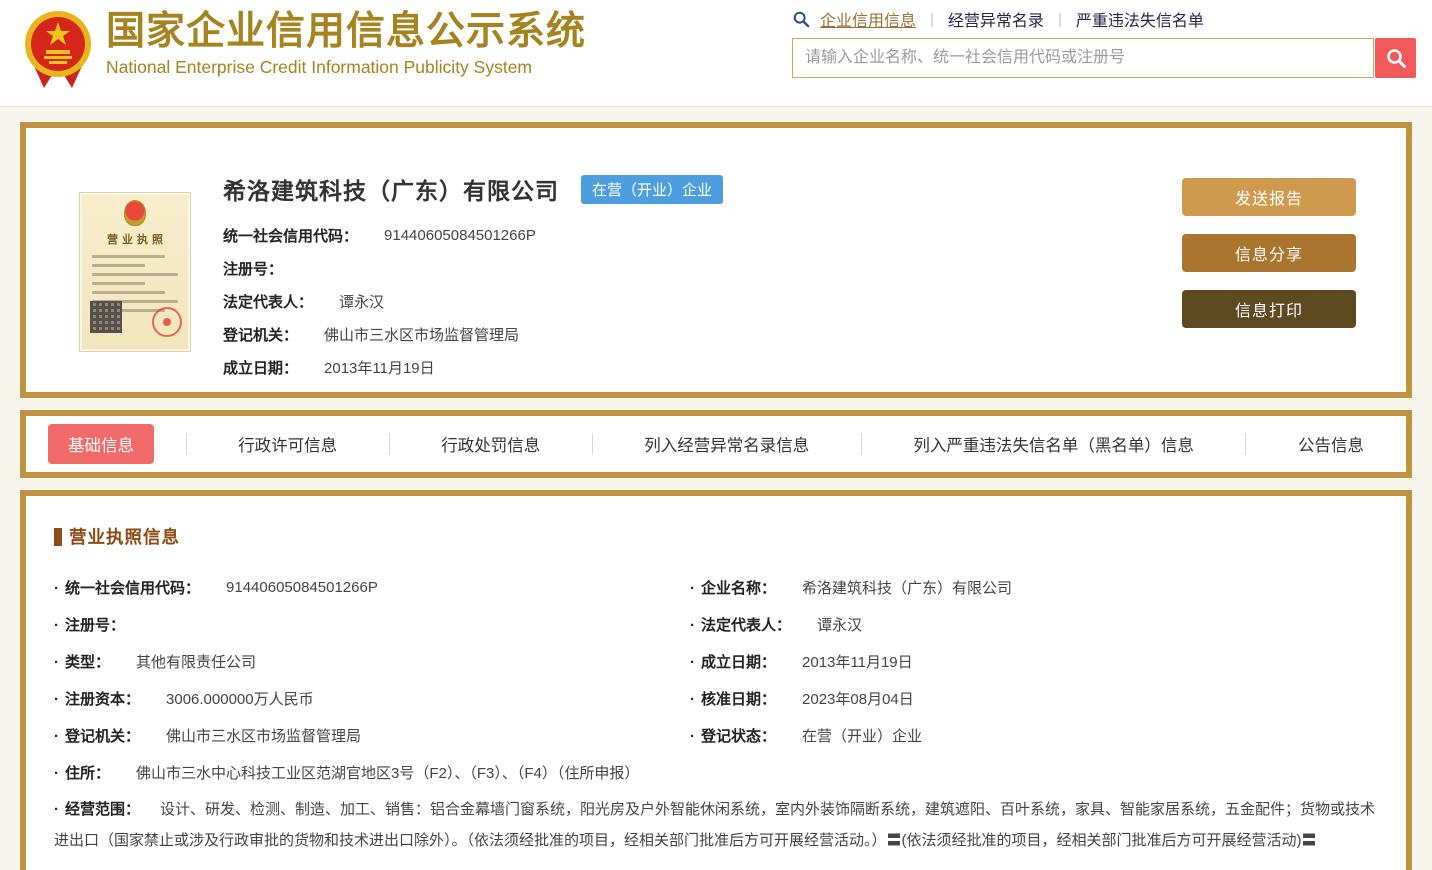 Image resolution: width=1432 pixels, height=870 pixels. I want to click on tab-administrative-licensing: 行政许可信息, so click(287, 444).